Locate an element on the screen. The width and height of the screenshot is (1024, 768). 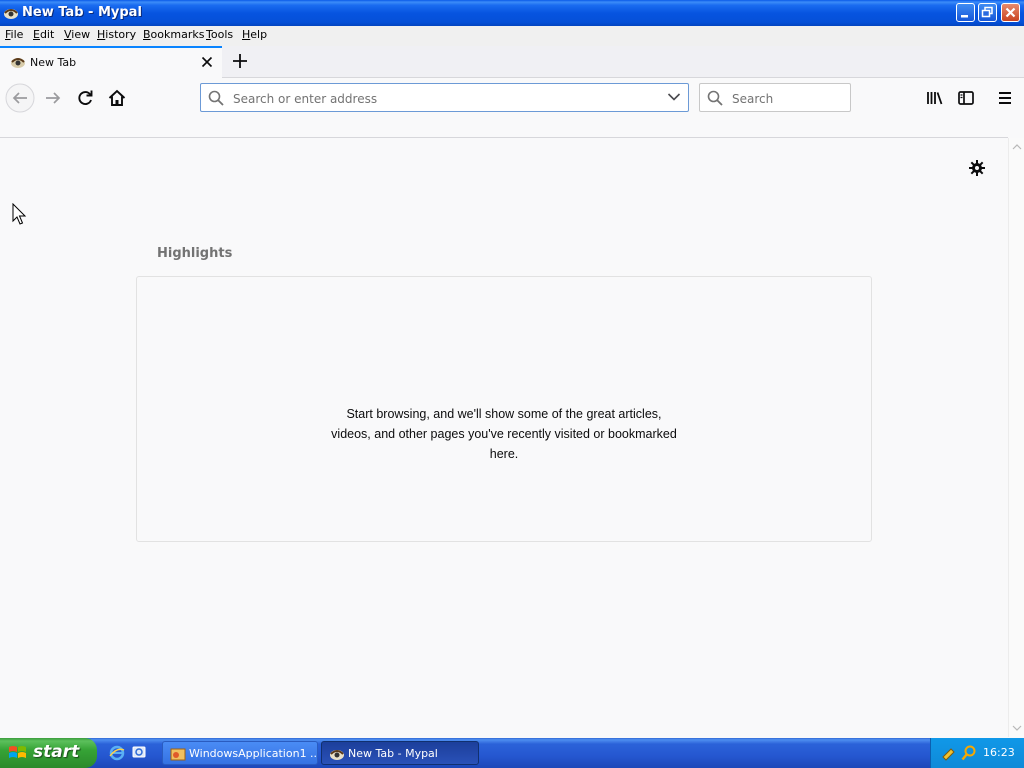
menu-tools: Tools is located at coordinates (219, 34).